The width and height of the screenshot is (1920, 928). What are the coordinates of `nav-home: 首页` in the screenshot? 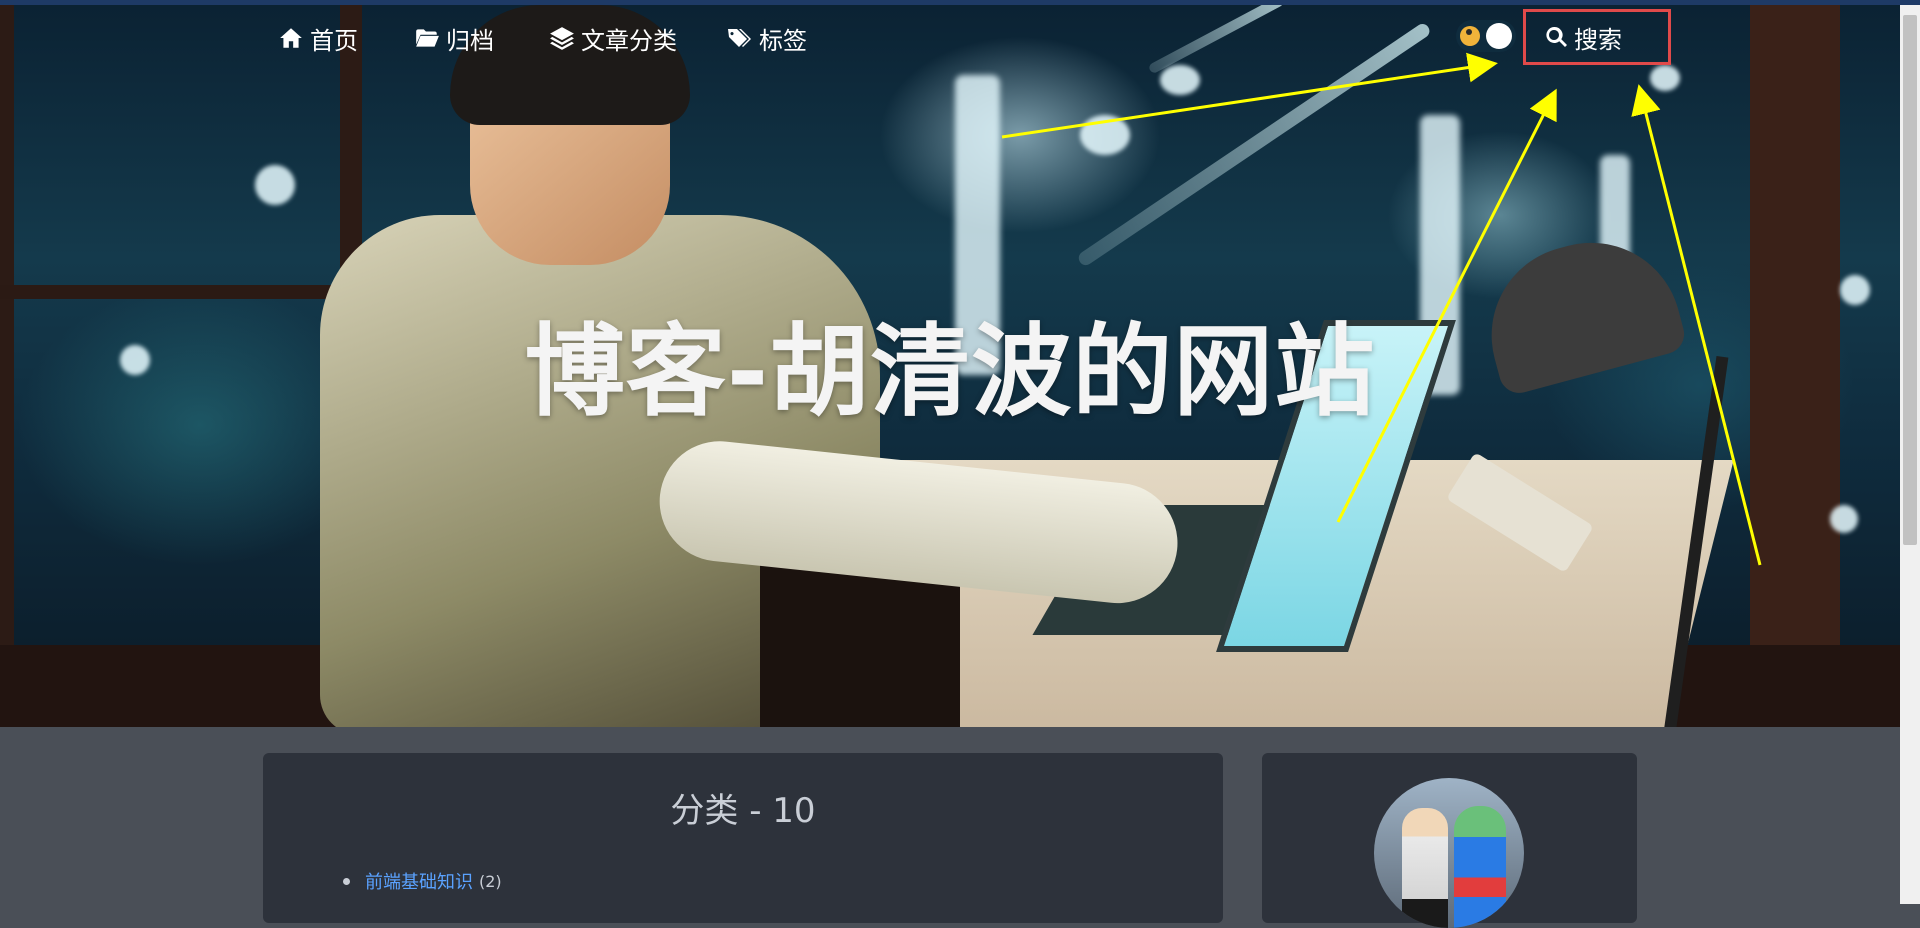 It's located at (318, 38).